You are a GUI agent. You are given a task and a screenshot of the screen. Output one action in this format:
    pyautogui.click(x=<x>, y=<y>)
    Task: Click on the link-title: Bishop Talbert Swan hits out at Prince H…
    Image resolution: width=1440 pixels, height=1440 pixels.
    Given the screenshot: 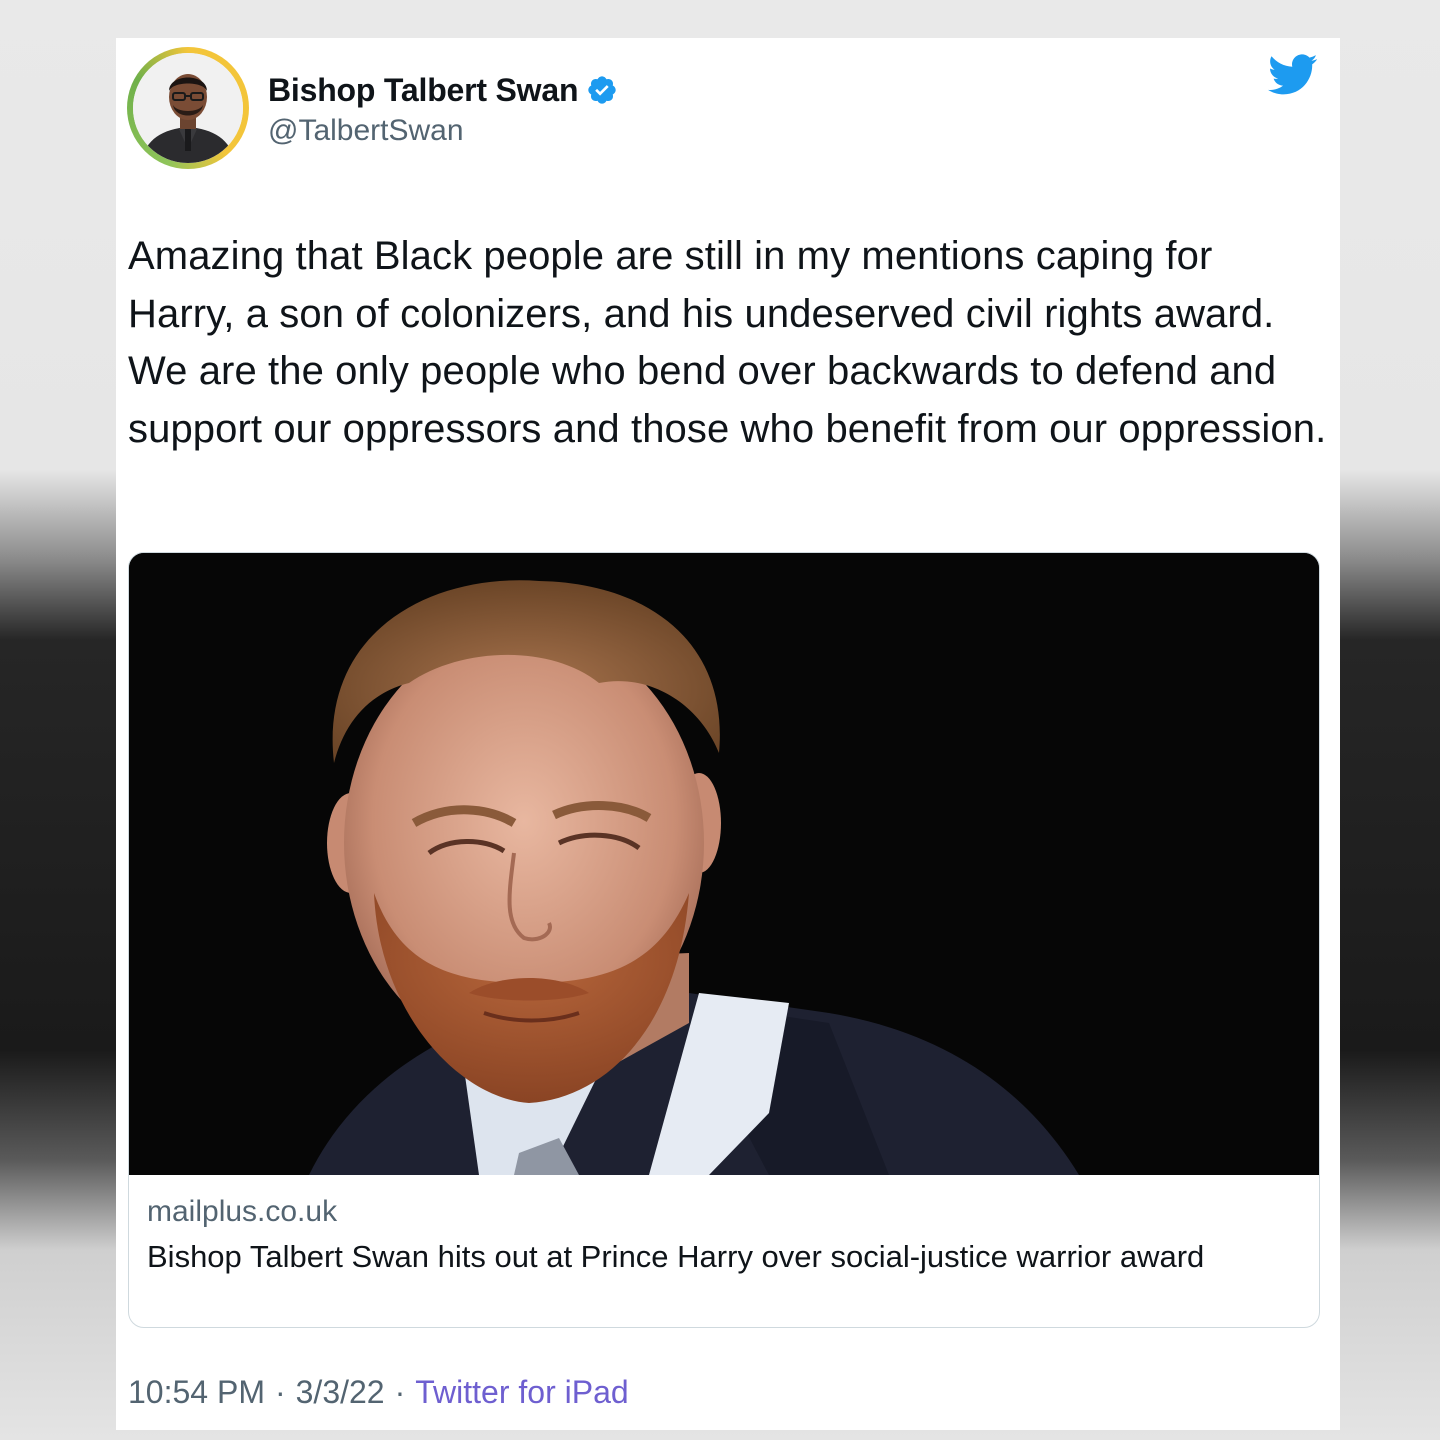 What is the action you would take?
    pyautogui.click(x=722, y=1256)
    